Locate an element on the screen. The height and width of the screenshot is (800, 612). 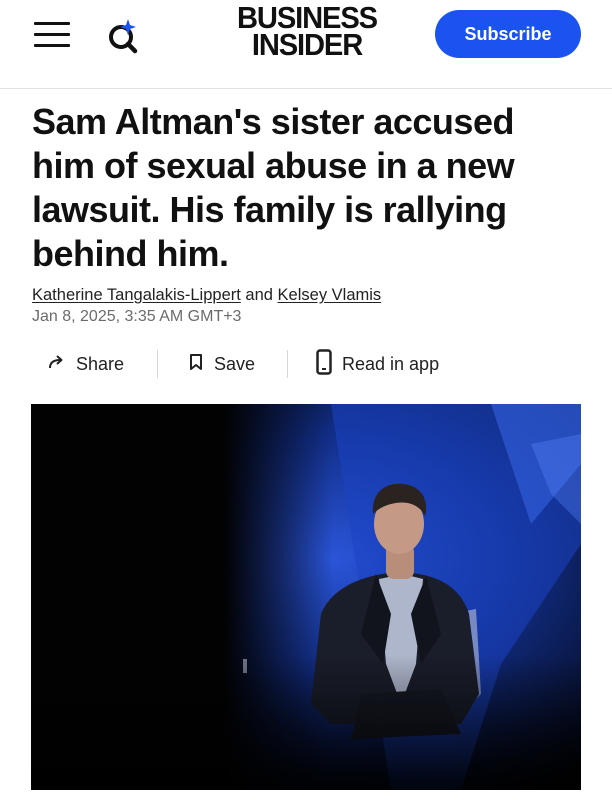
save-button: Save is located at coordinates (221, 364).